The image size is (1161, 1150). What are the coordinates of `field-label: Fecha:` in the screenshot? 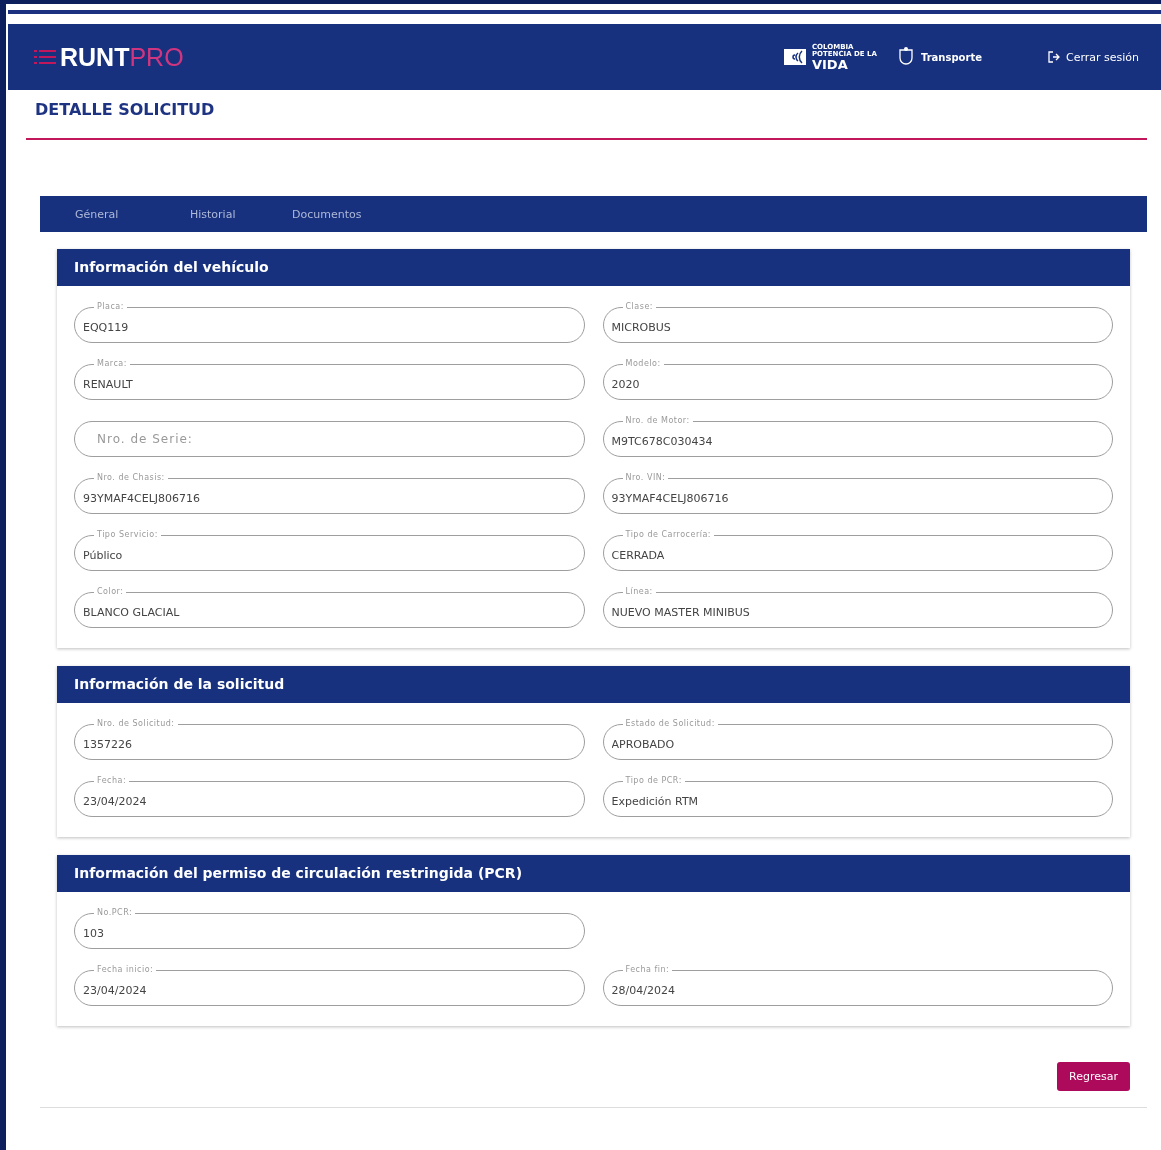 It's located at (112, 781).